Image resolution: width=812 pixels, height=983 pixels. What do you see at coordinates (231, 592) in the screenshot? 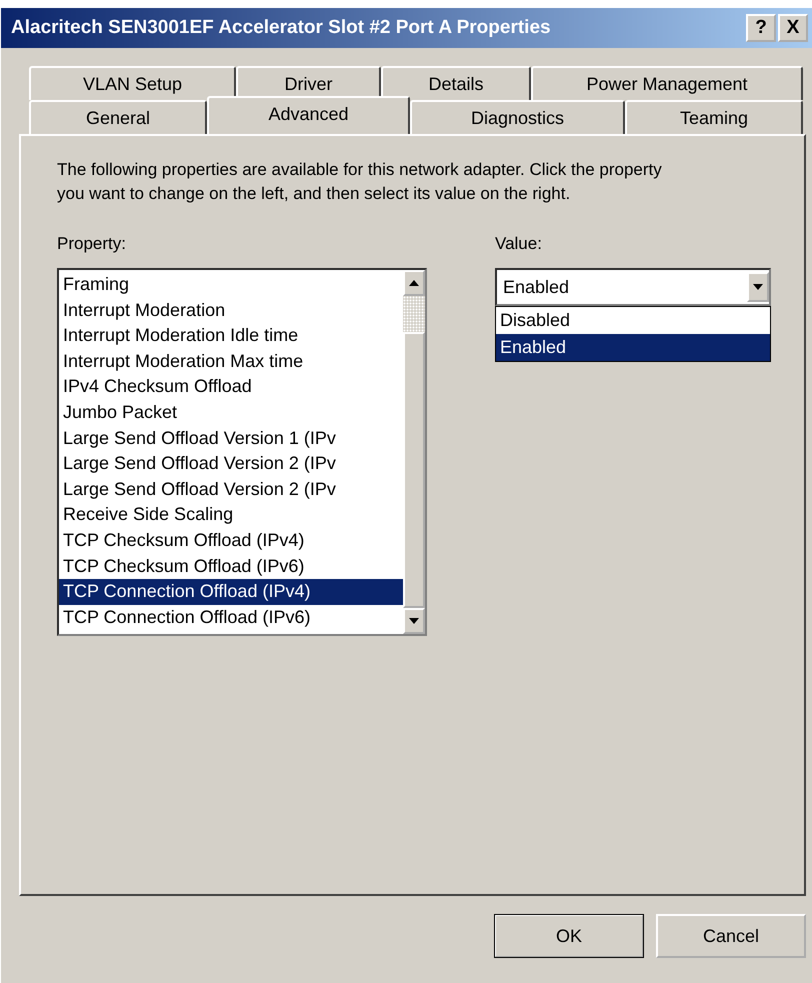
I see `list-item: TCP Connection Offload (IPv4)` at bounding box center [231, 592].